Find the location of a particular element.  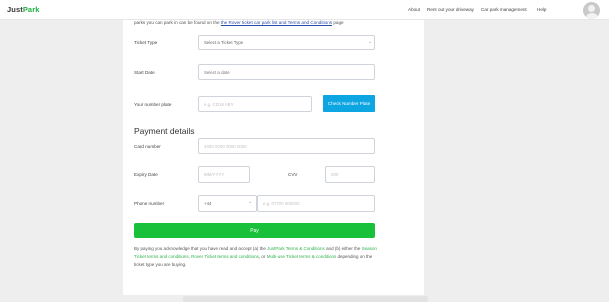

number-plate-label: Your number plate is located at coordinates (153, 104).